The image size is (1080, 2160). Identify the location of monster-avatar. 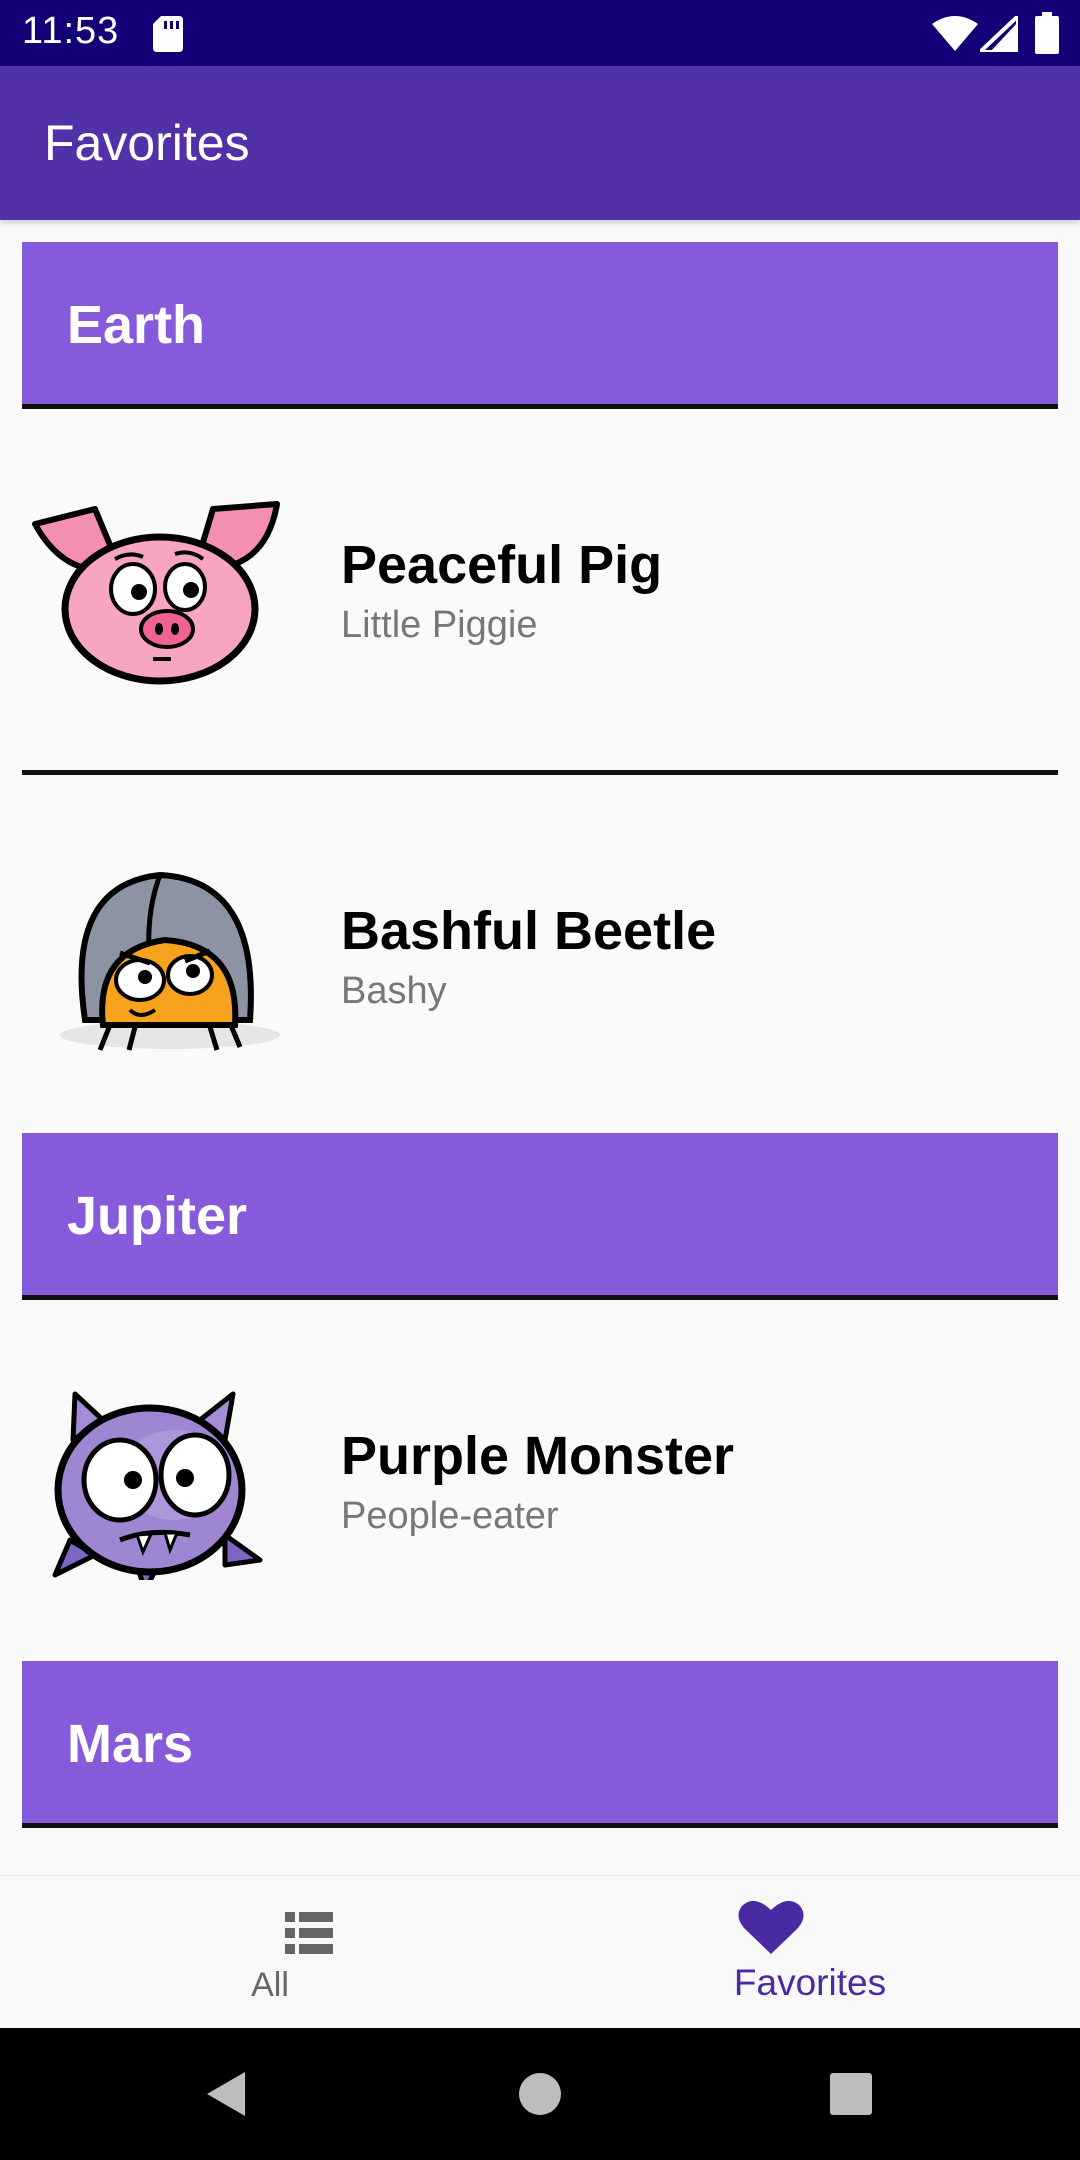
(157, 1485).